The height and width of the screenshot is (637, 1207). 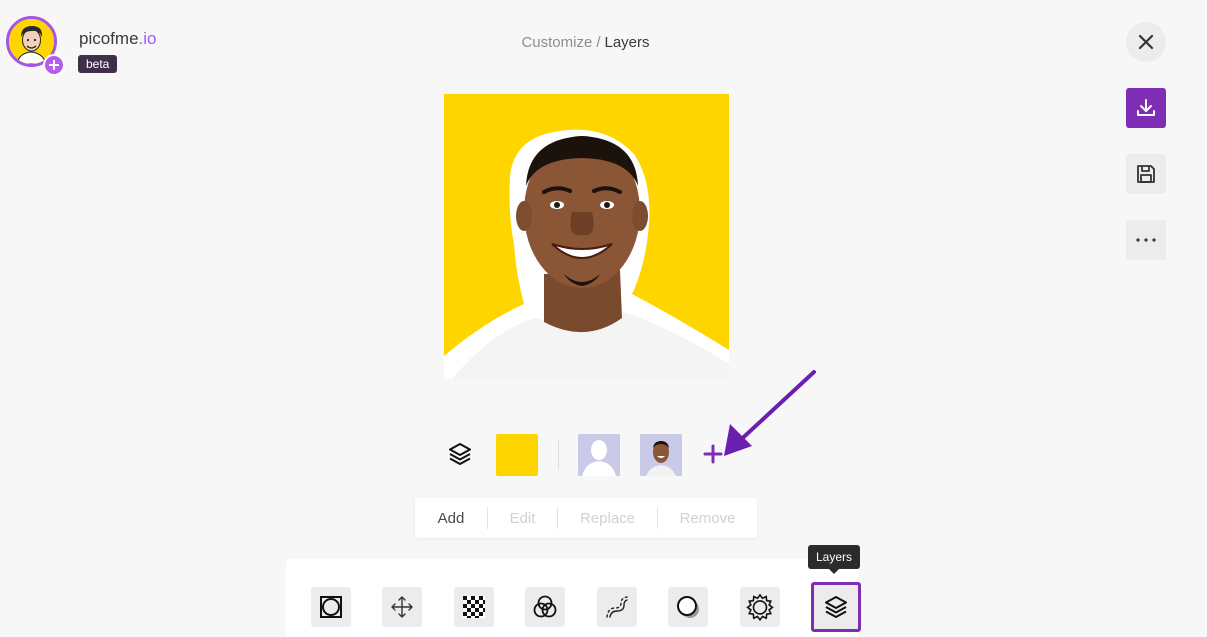 I want to click on tool-curve-path, so click(x=617, y=607).